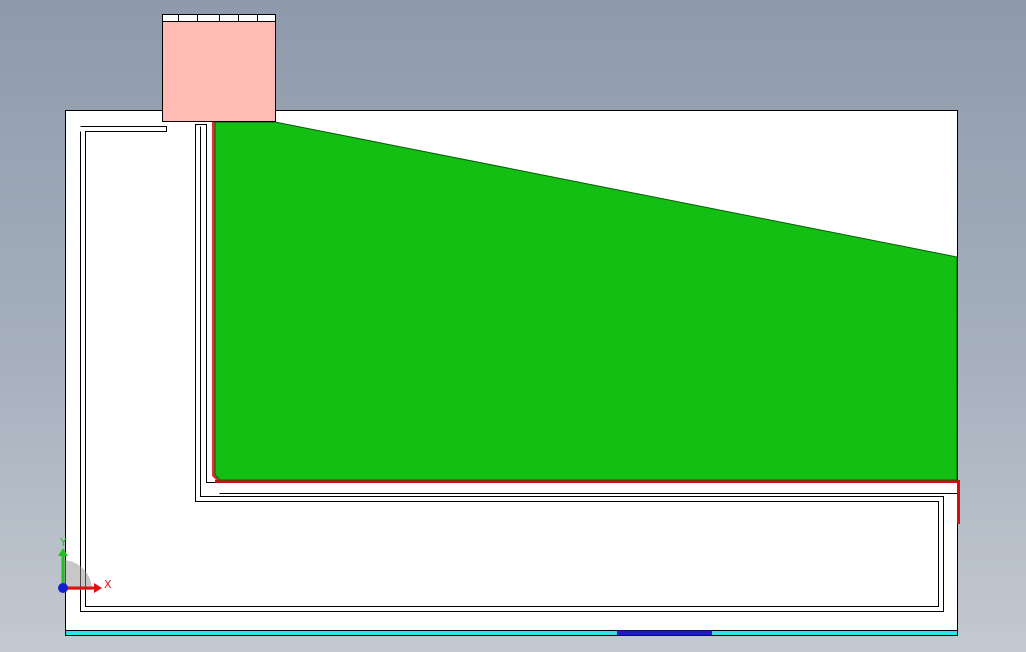  What do you see at coordinates (63, 588) in the screenshot?
I see `origin-dot-icon` at bounding box center [63, 588].